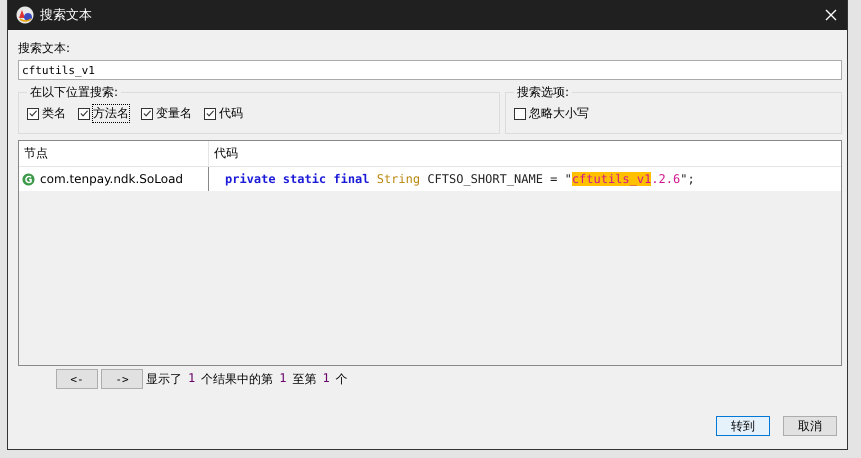 The width and height of the screenshot is (861, 458). What do you see at coordinates (28, 179) in the screenshot?
I see `class-icon` at bounding box center [28, 179].